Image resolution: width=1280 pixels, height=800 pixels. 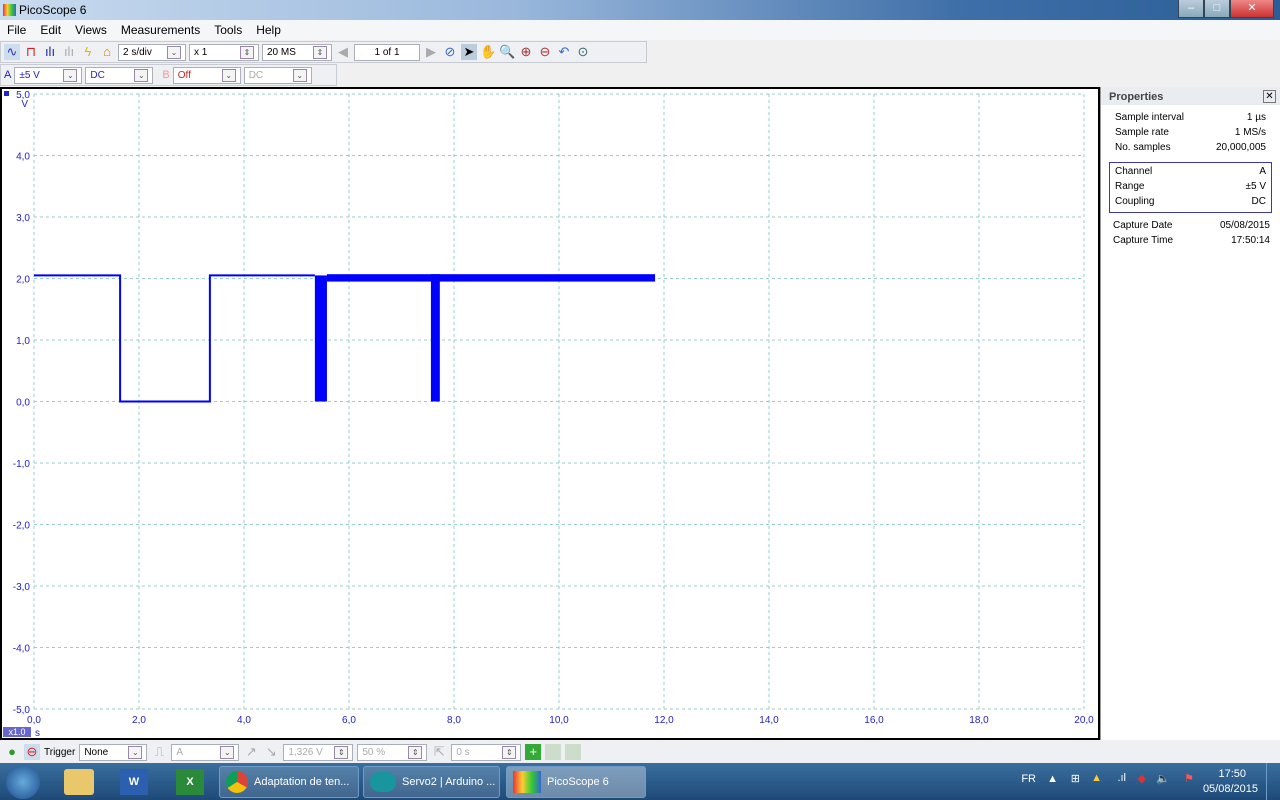 What do you see at coordinates (1269, 96) in the screenshot?
I see `close-panel-icon: ✕` at bounding box center [1269, 96].